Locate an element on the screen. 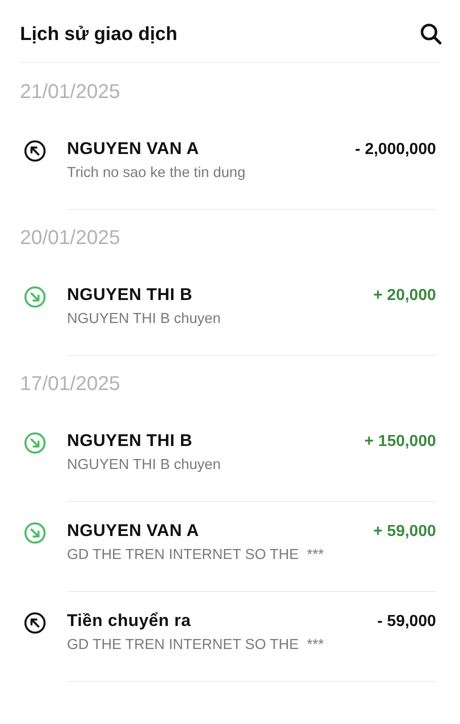 The height and width of the screenshot is (724, 460). transaction-description: Trich no sao ke the tin dung is located at coordinates (156, 173).